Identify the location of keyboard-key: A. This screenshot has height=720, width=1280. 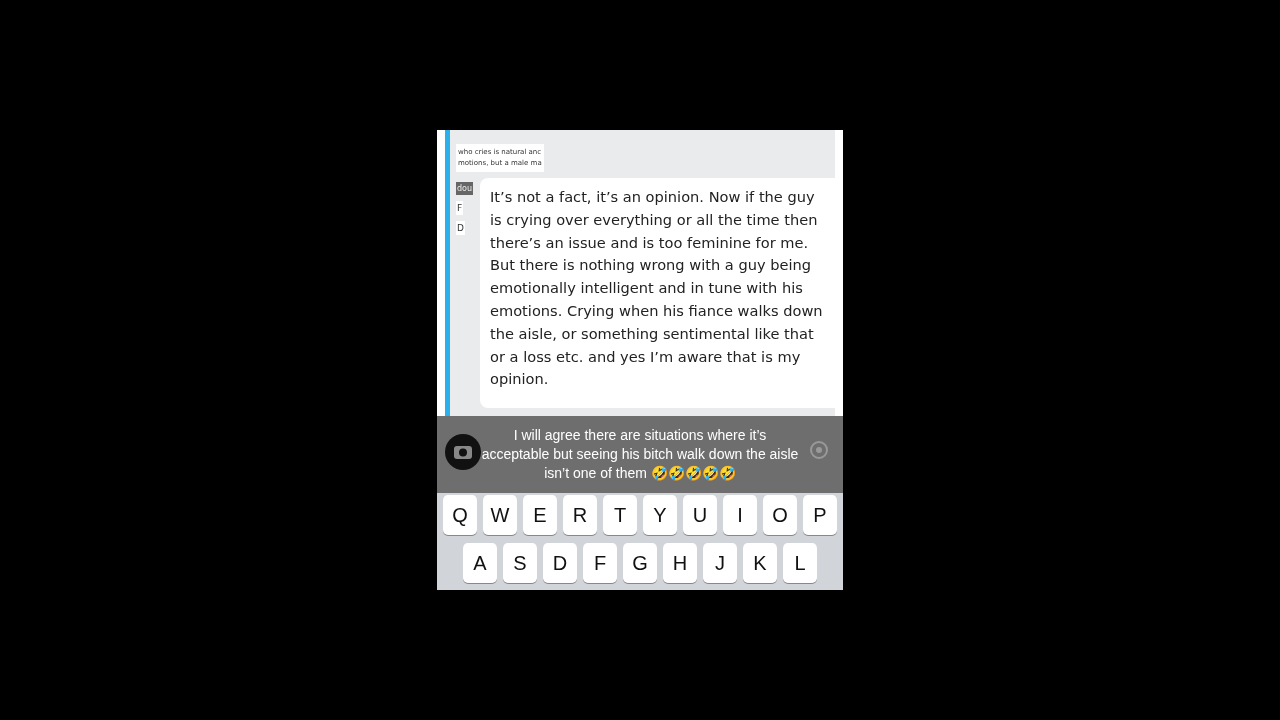
(480, 563).